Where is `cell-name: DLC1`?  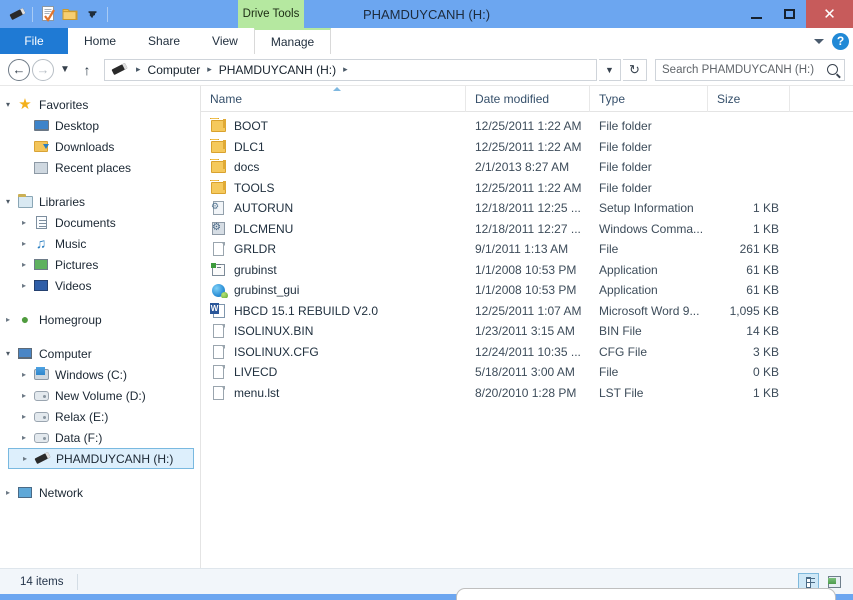 cell-name: DLC1 is located at coordinates (333, 147).